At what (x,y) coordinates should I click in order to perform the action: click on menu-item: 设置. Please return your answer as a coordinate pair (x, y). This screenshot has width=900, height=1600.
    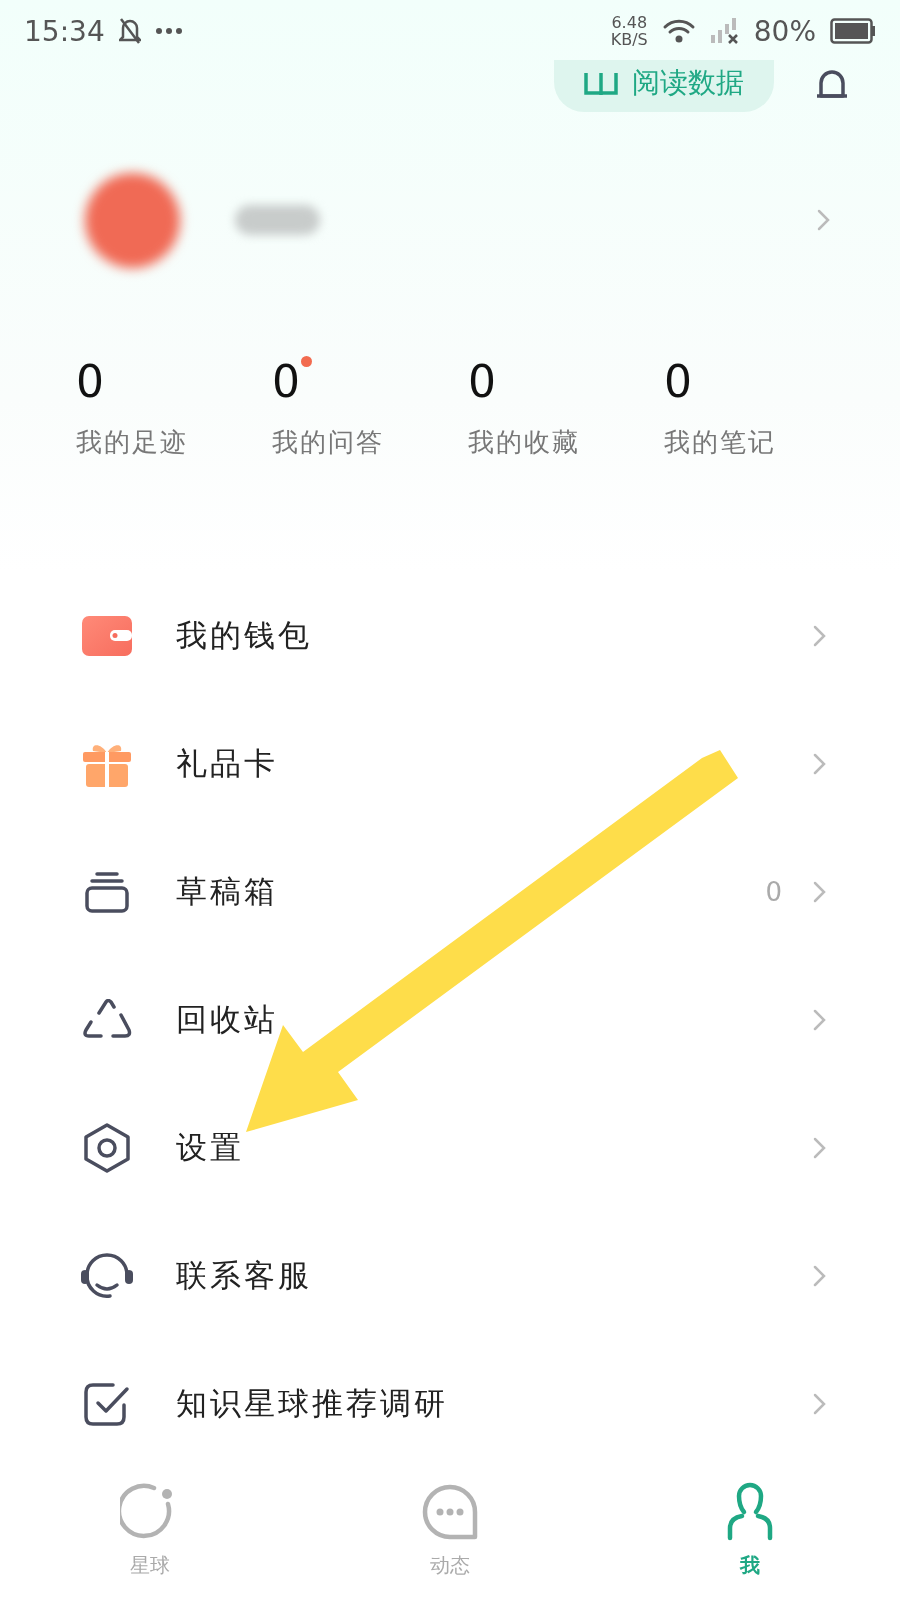
    Looking at the image, I should click on (450, 1148).